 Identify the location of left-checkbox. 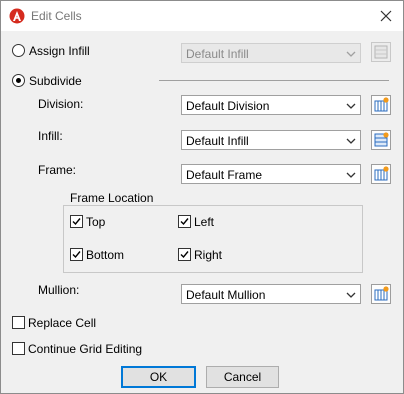
(184, 221).